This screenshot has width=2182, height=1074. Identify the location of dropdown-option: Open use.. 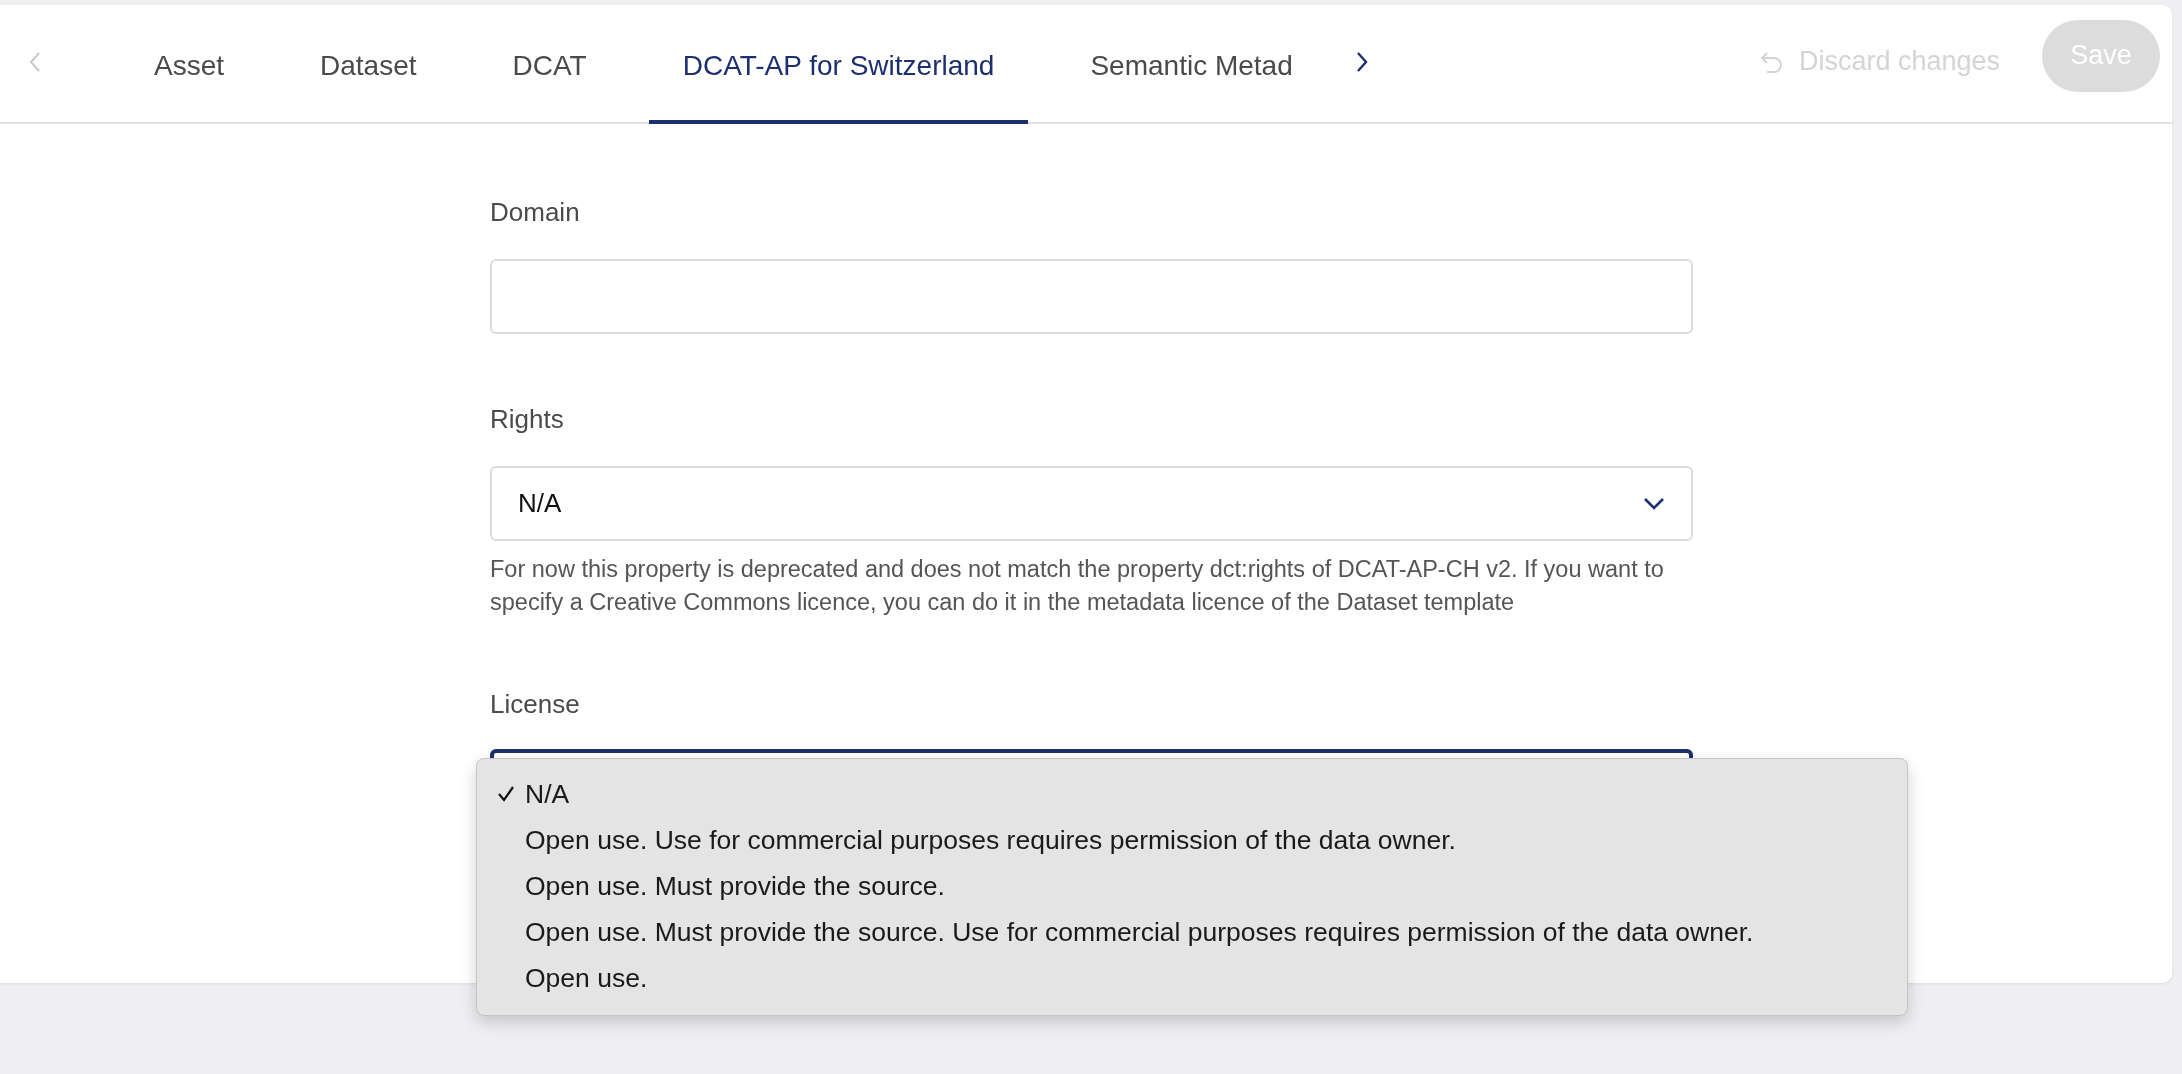
(1192, 978).